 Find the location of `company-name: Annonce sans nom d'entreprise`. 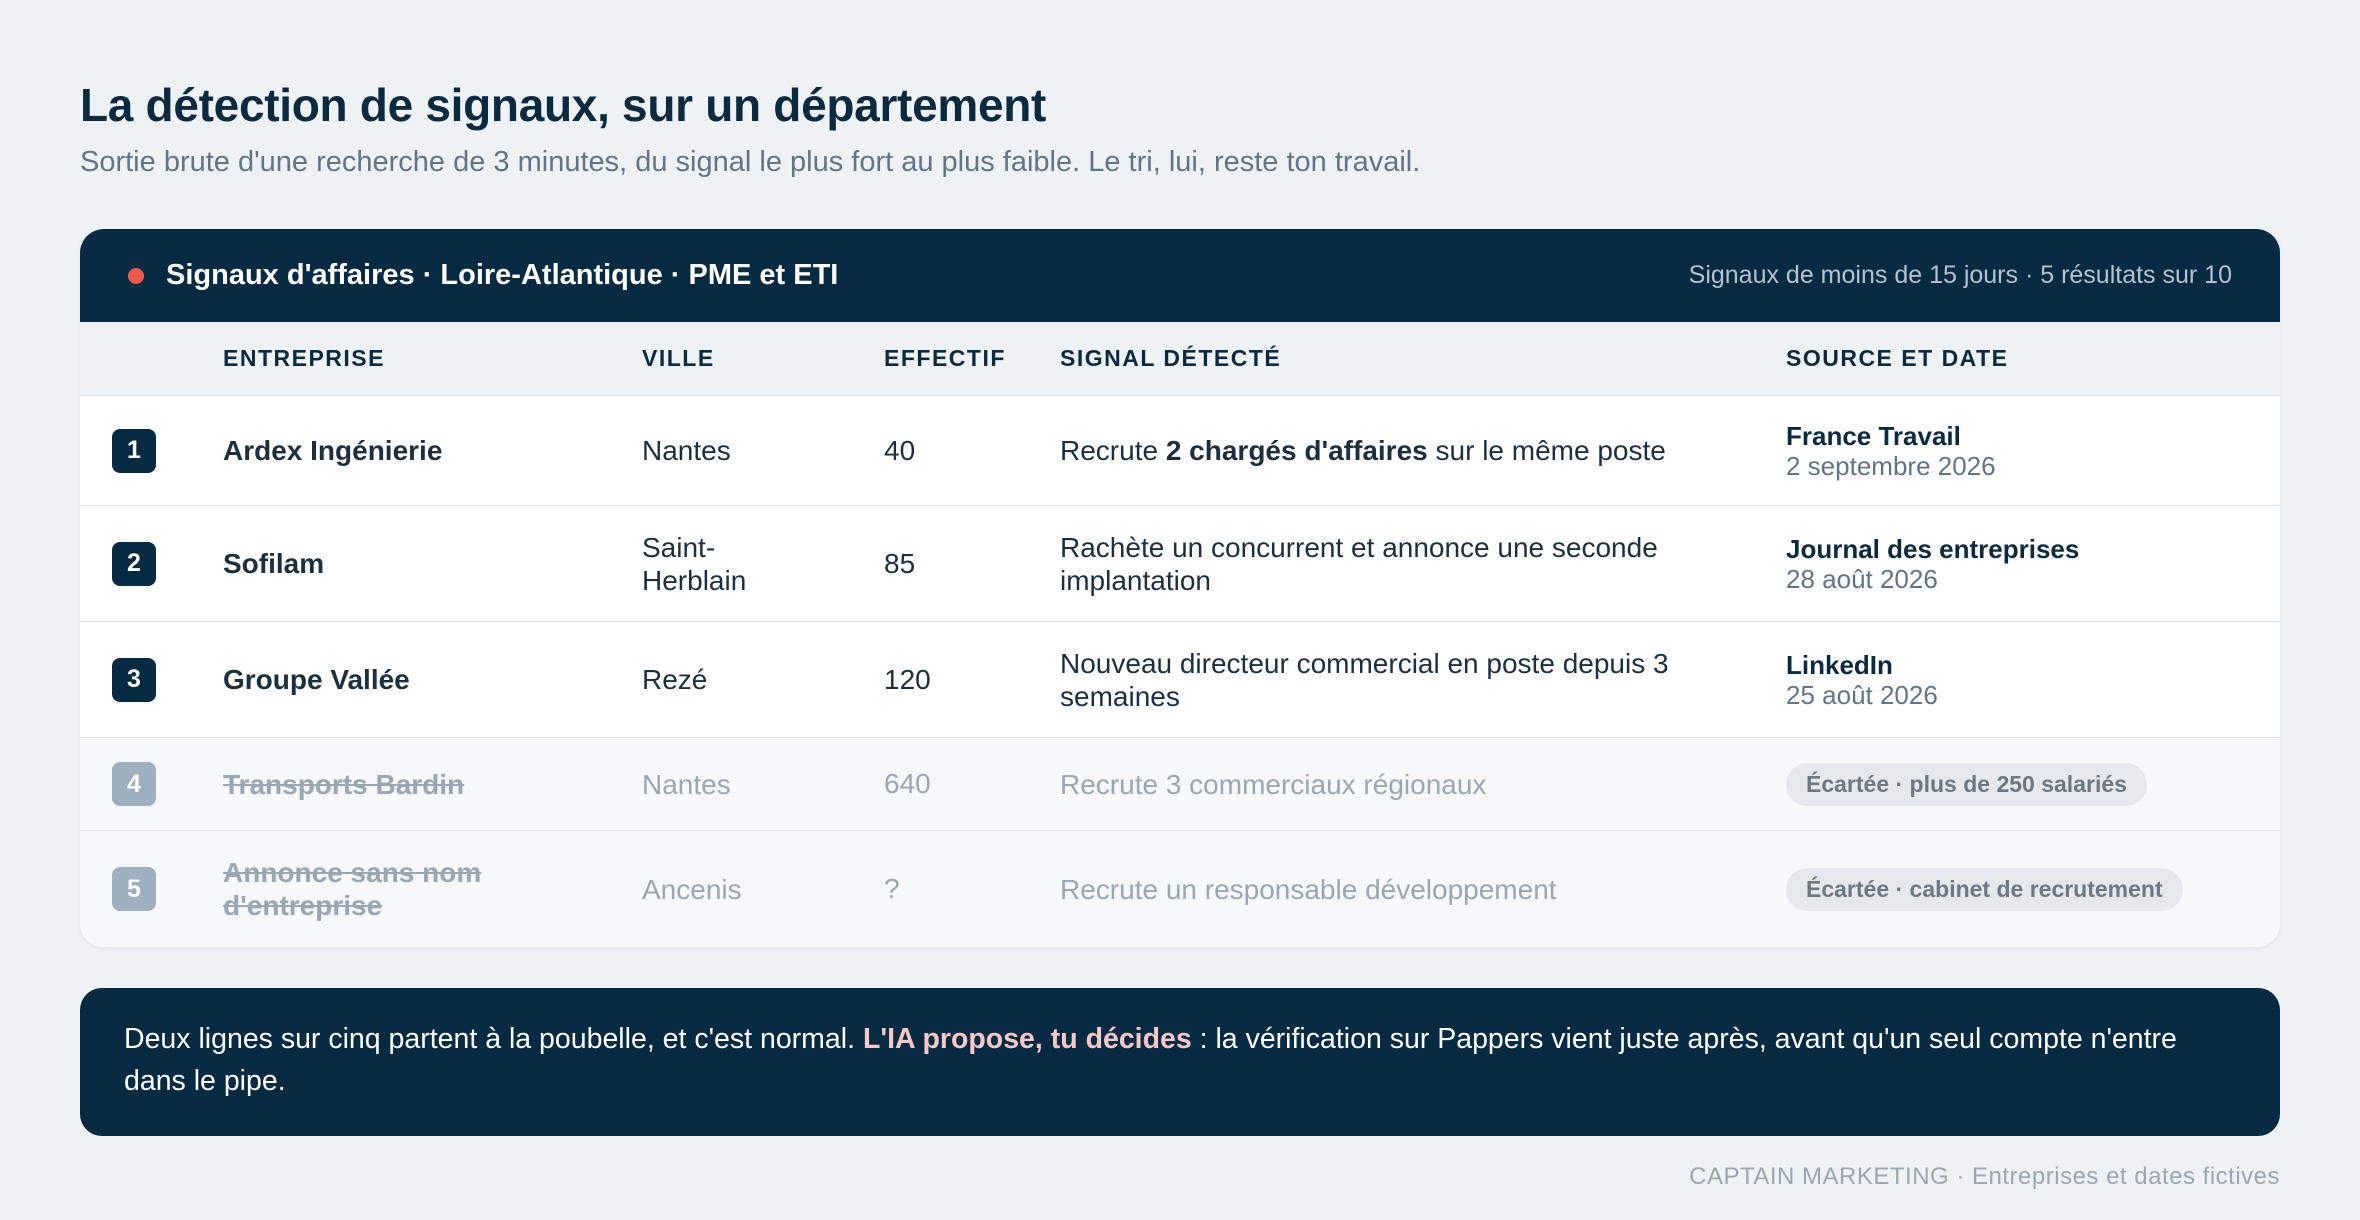

company-name: Annonce sans nom d'entreprise is located at coordinates (352, 889).